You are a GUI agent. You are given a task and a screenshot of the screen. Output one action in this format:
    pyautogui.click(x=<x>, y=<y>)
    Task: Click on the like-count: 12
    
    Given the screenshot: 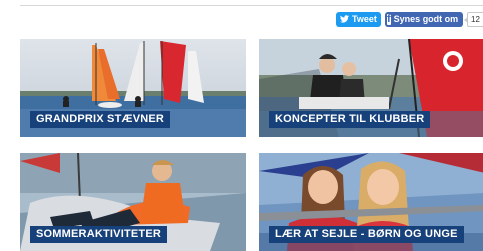 What is the action you would take?
    pyautogui.click(x=473, y=19)
    